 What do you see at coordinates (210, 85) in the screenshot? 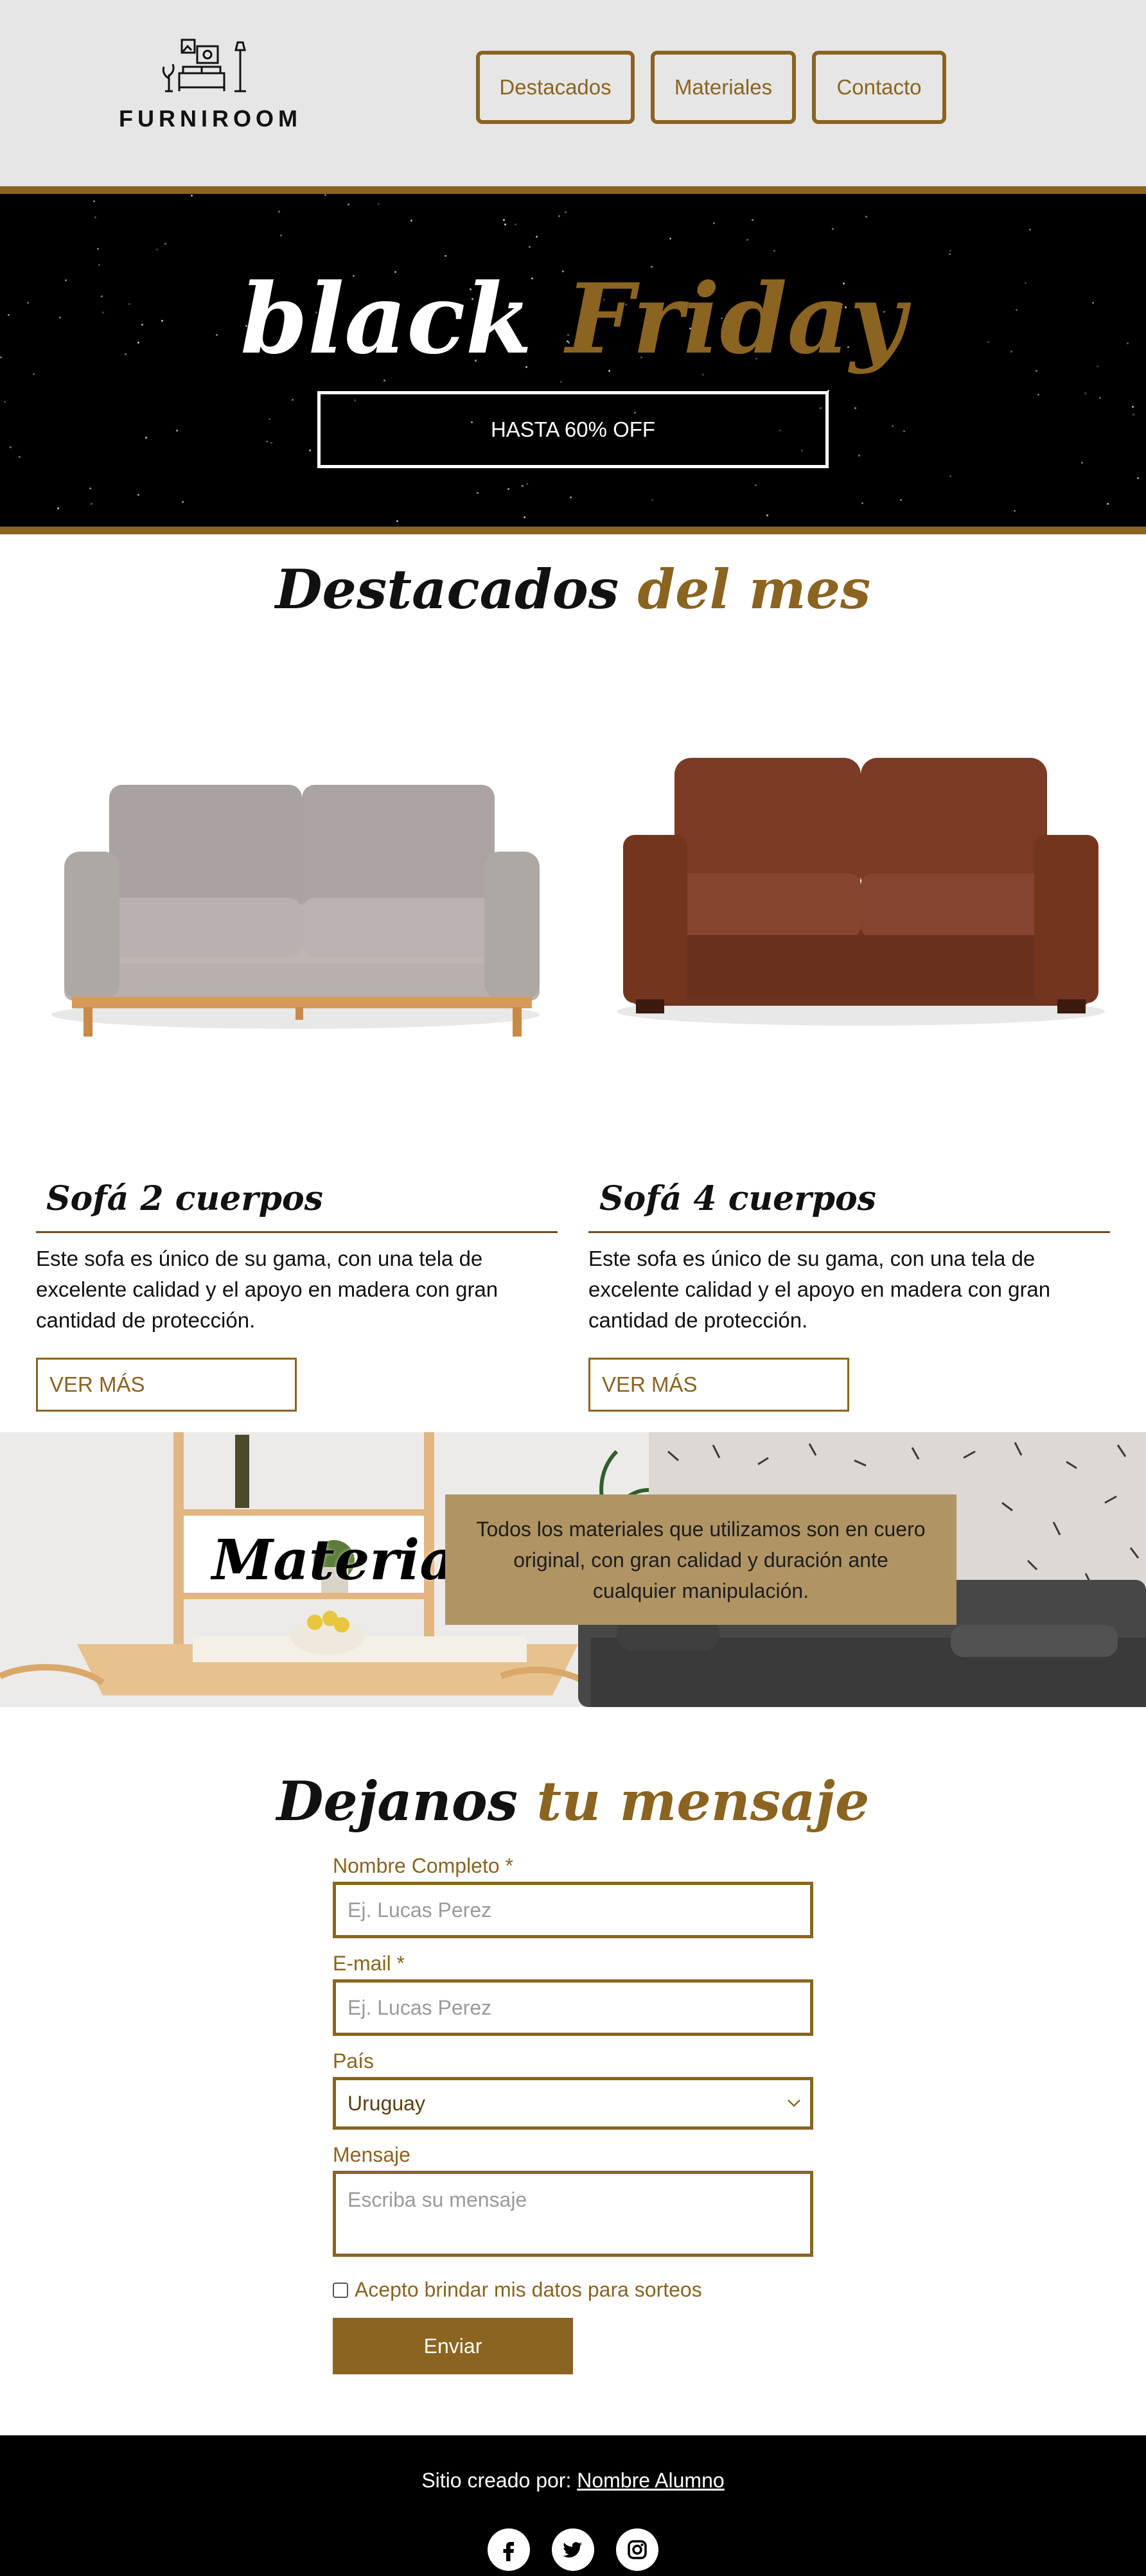
I see `logo: FURNIROOM` at bounding box center [210, 85].